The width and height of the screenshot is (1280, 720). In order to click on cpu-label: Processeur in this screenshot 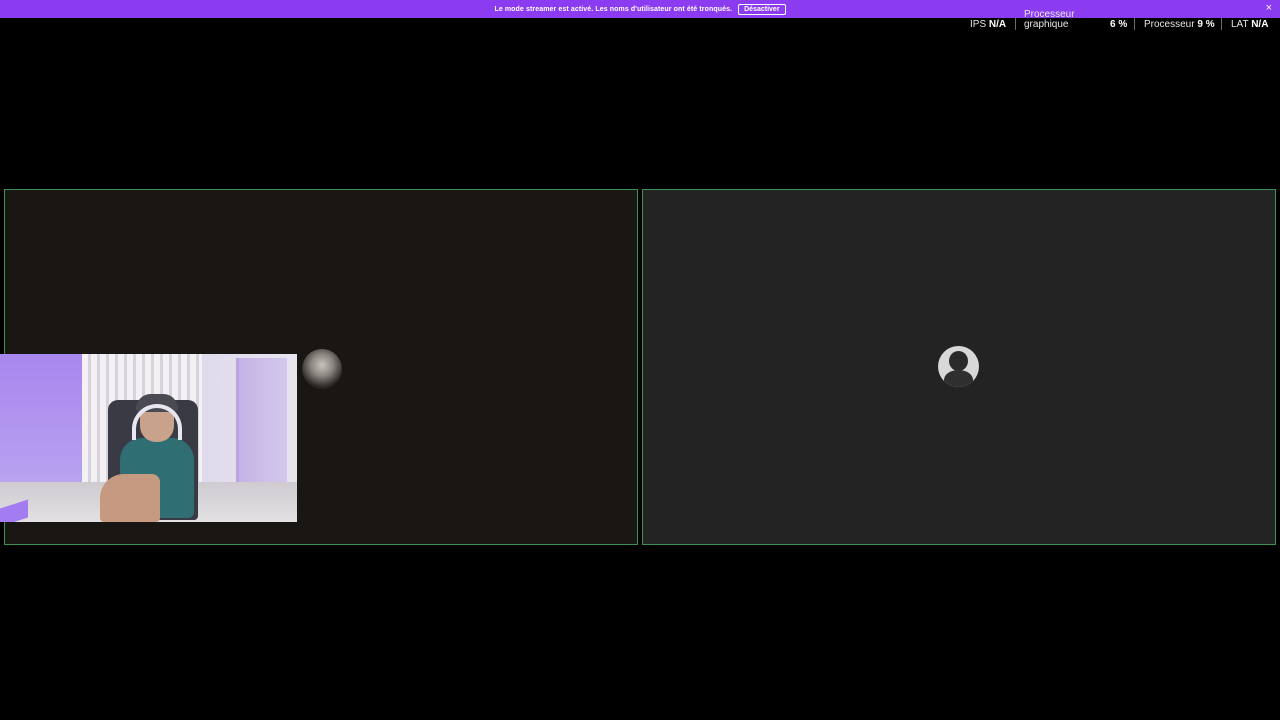, I will do `click(1169, 24)`.